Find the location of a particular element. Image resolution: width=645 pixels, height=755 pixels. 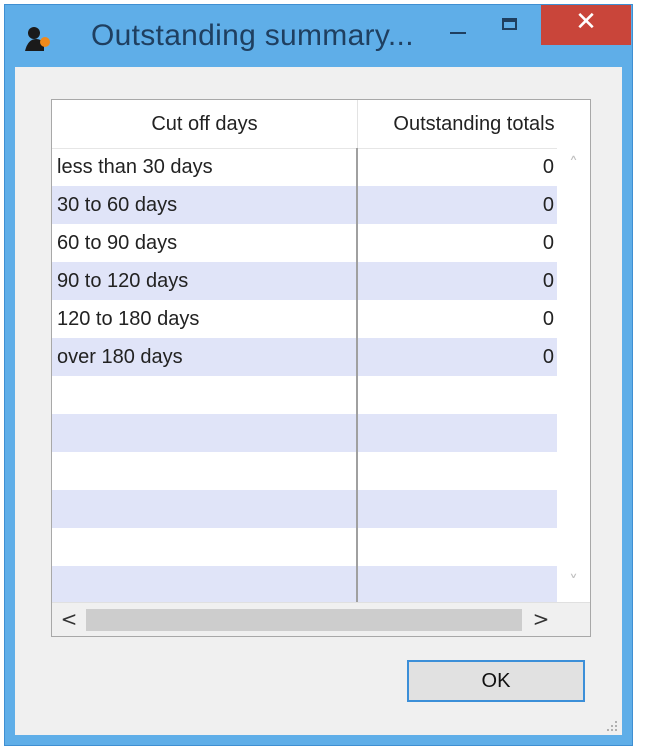

app-icon is located at coordinates (37, 39).